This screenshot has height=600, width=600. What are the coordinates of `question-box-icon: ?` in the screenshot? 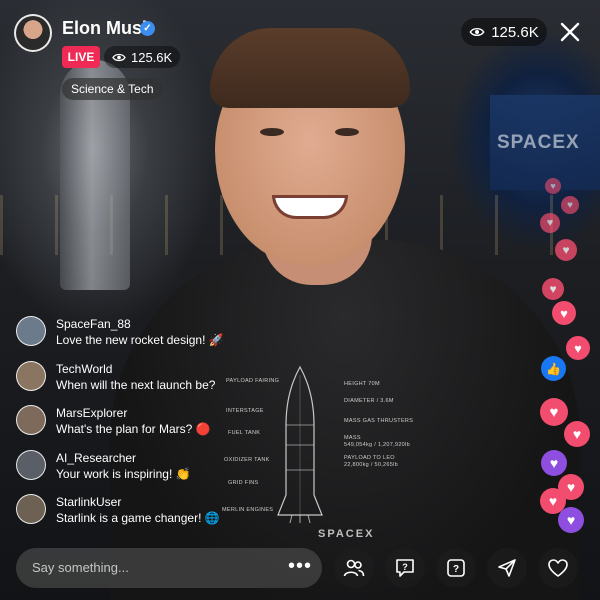 It's located at (456, 568).